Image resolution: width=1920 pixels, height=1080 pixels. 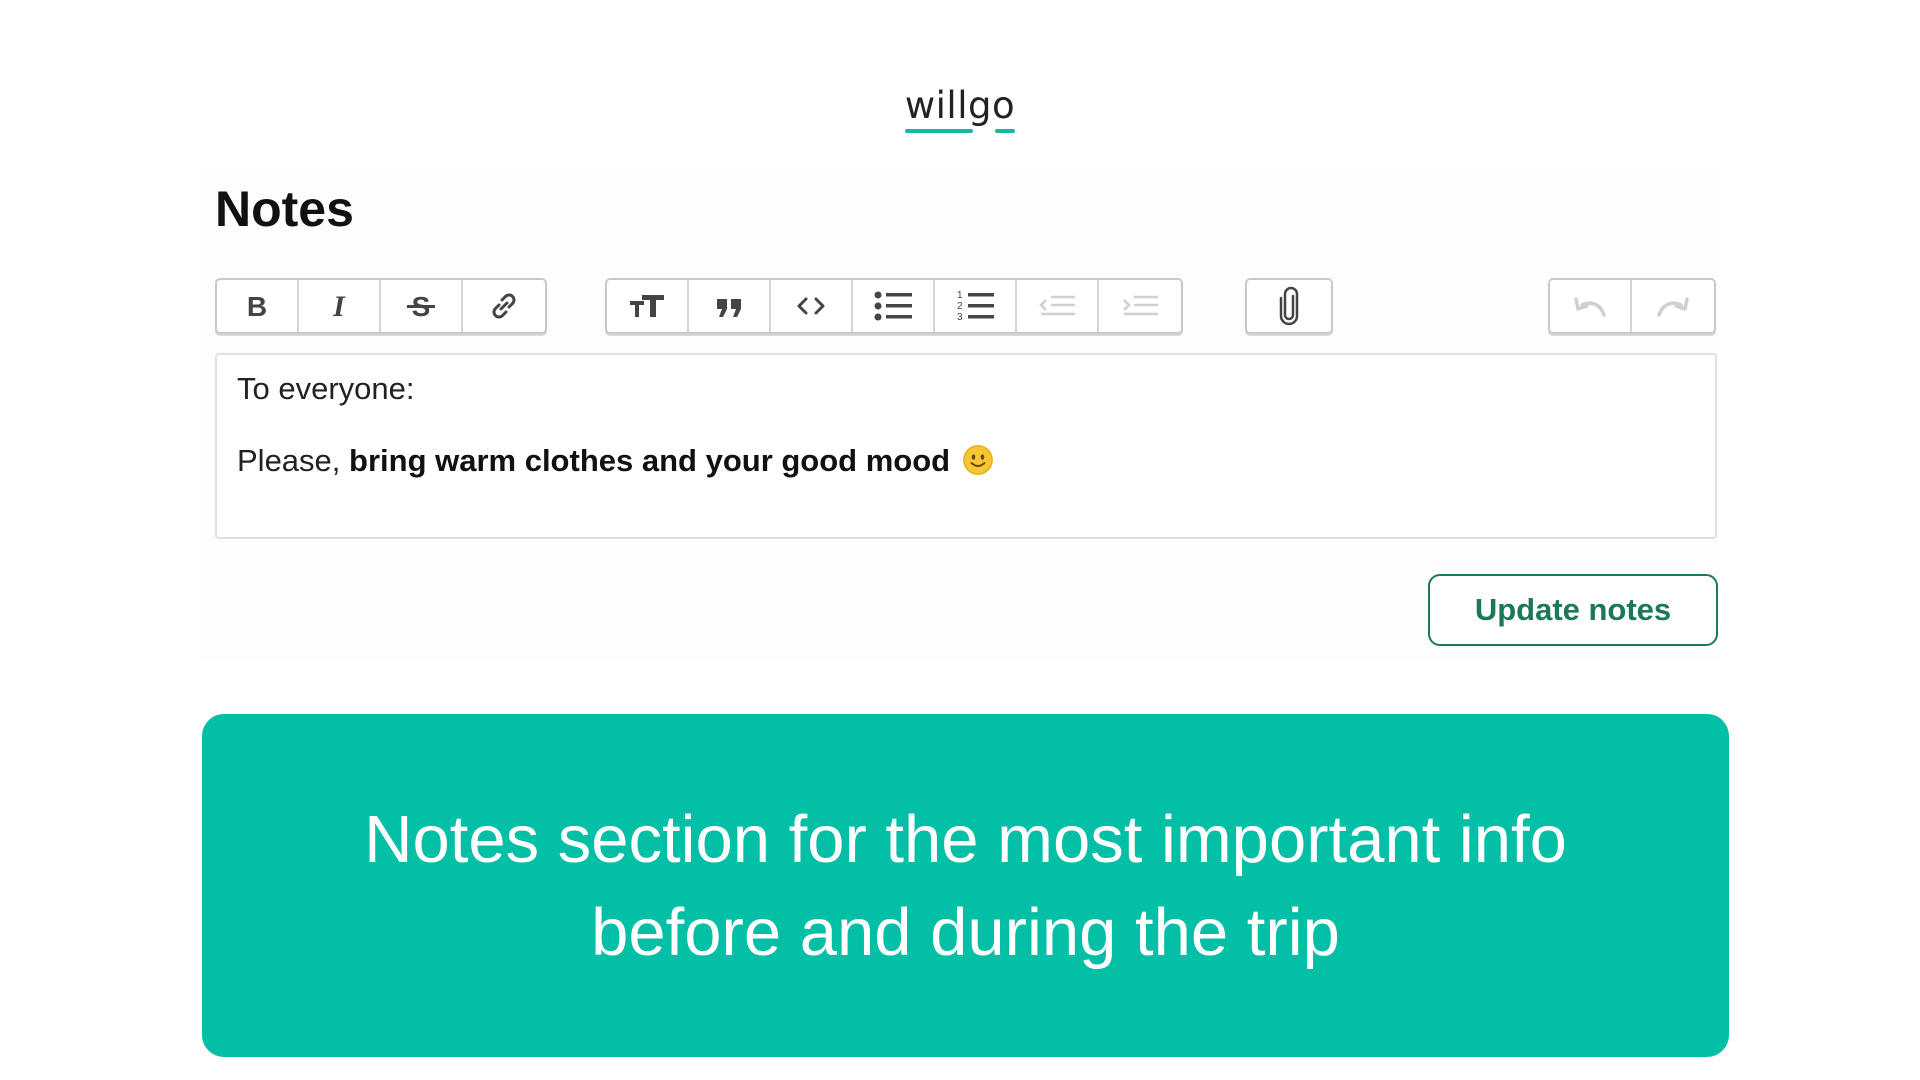 I want to click on logo-text: willgo, so click(x=959, y=108).